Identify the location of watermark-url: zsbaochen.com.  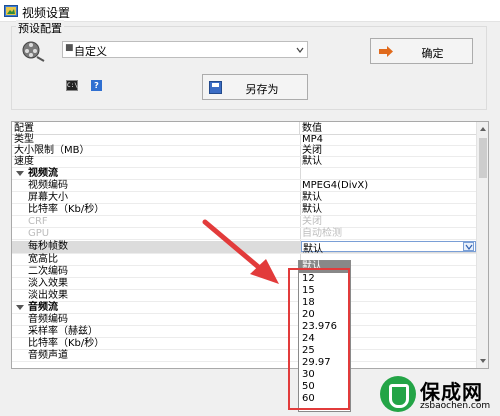
(455, 406).